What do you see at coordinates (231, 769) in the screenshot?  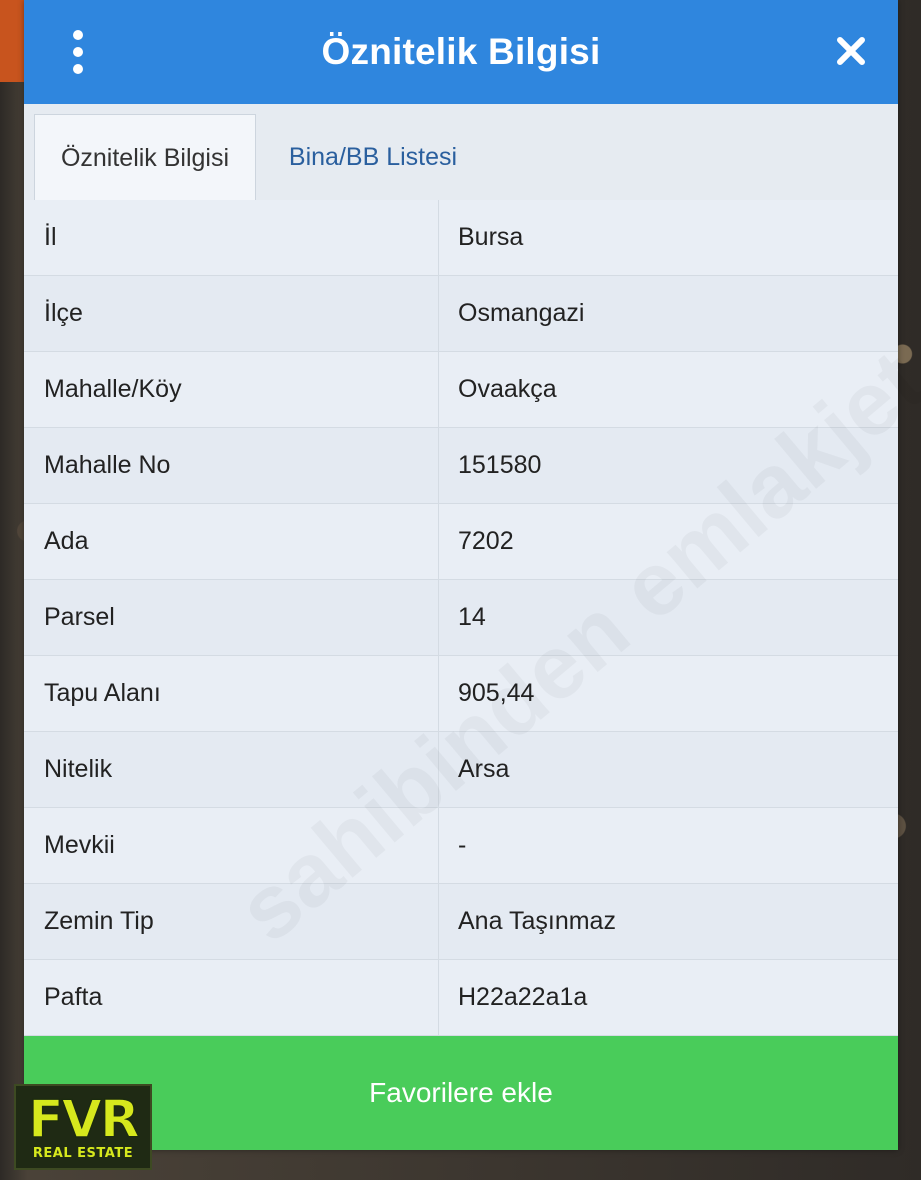 I see `row-label: Nitelik` at bounding box center [231, 769].